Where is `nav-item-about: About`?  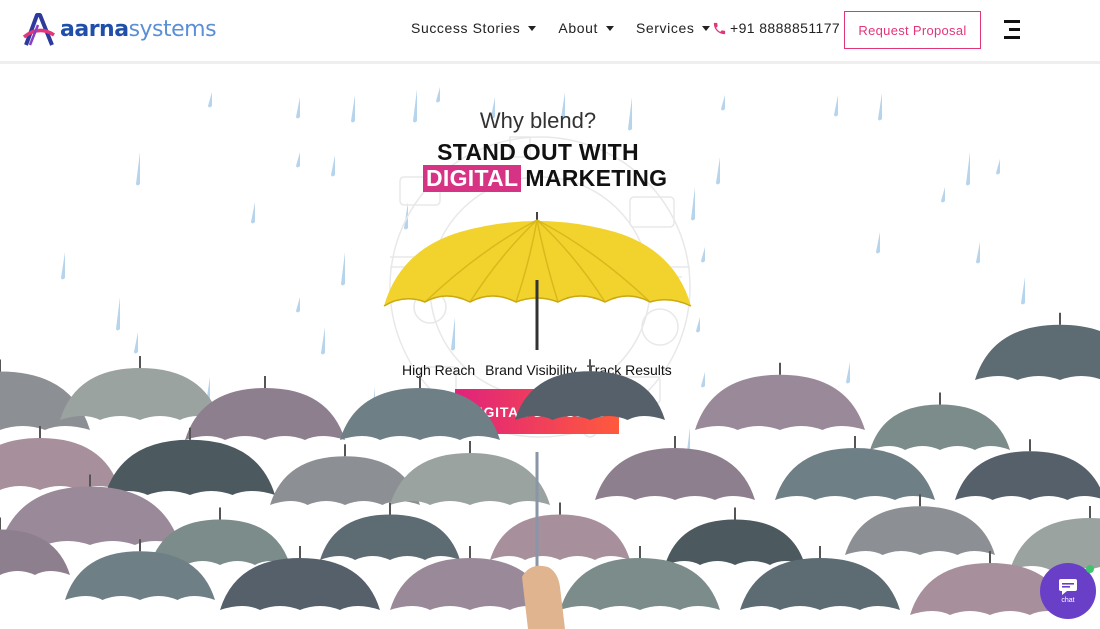
nav-item-about: About is located at coordinates (586, 28).